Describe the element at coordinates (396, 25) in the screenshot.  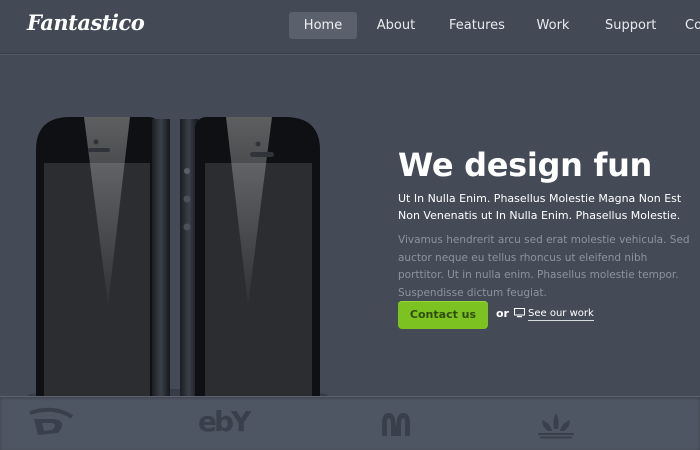
I see `nav-item-about: About` at that location.